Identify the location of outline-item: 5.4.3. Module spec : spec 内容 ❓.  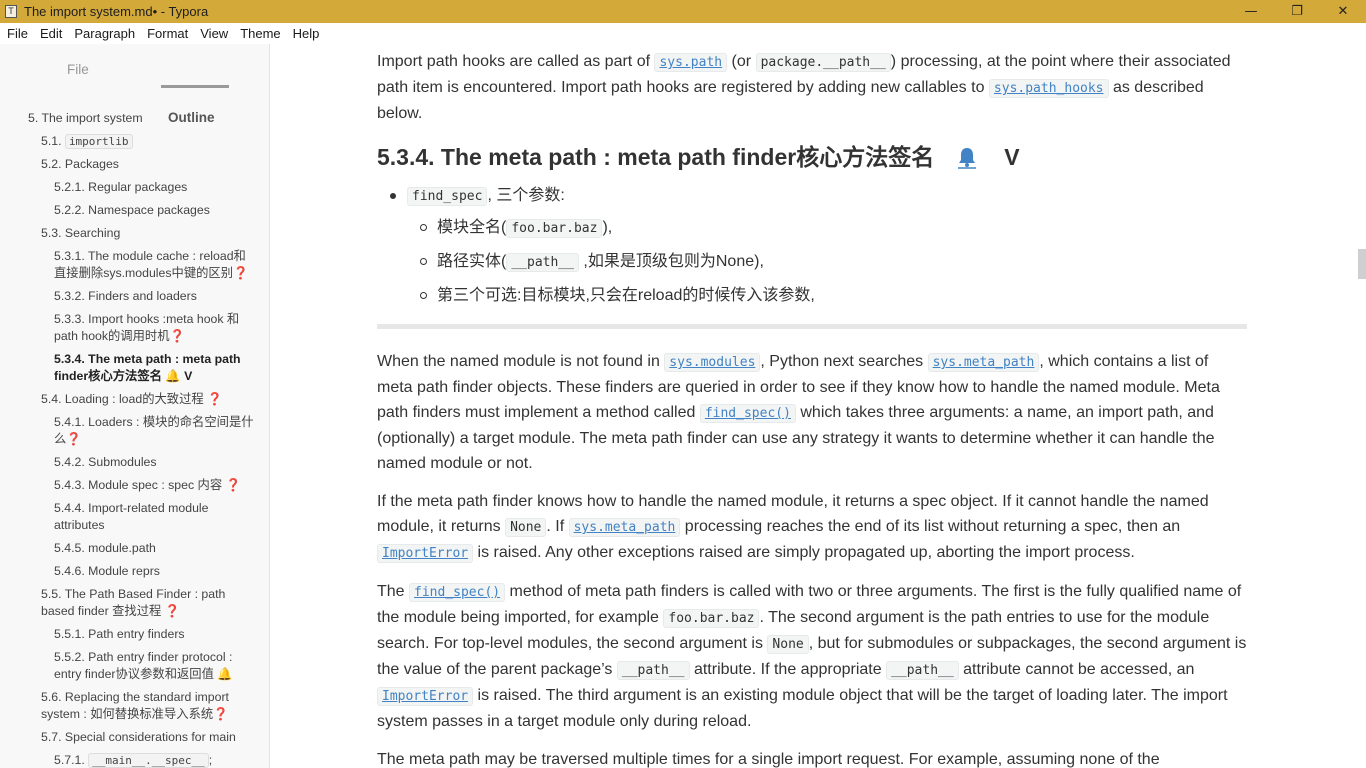
(134, 485).